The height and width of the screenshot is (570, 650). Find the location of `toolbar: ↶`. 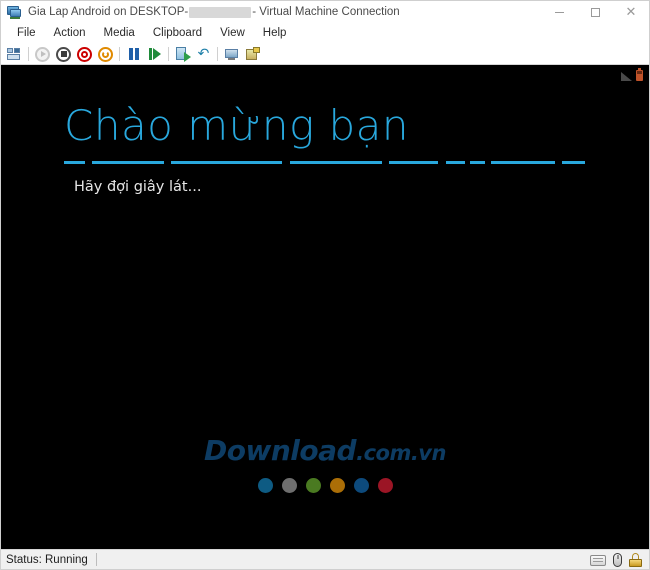

toolbar: ↶ is located at coordinates (325, 54).